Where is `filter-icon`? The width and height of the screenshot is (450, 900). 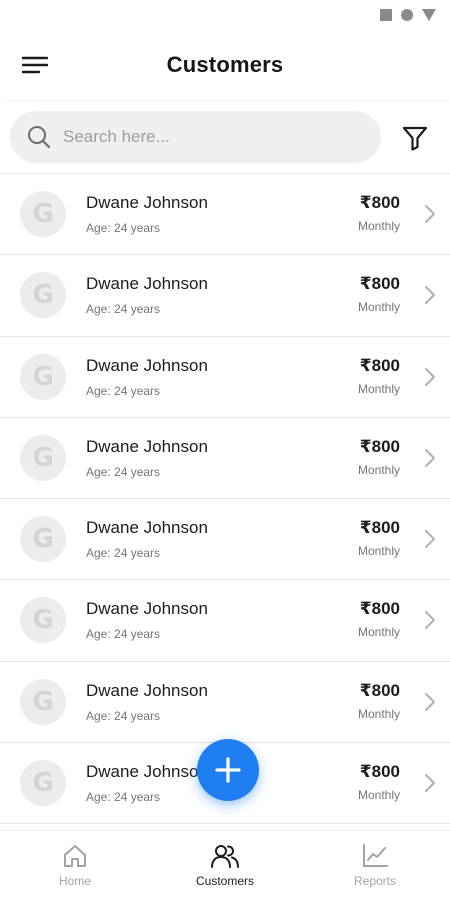 filter-icon is located at coordinates (415, 138).